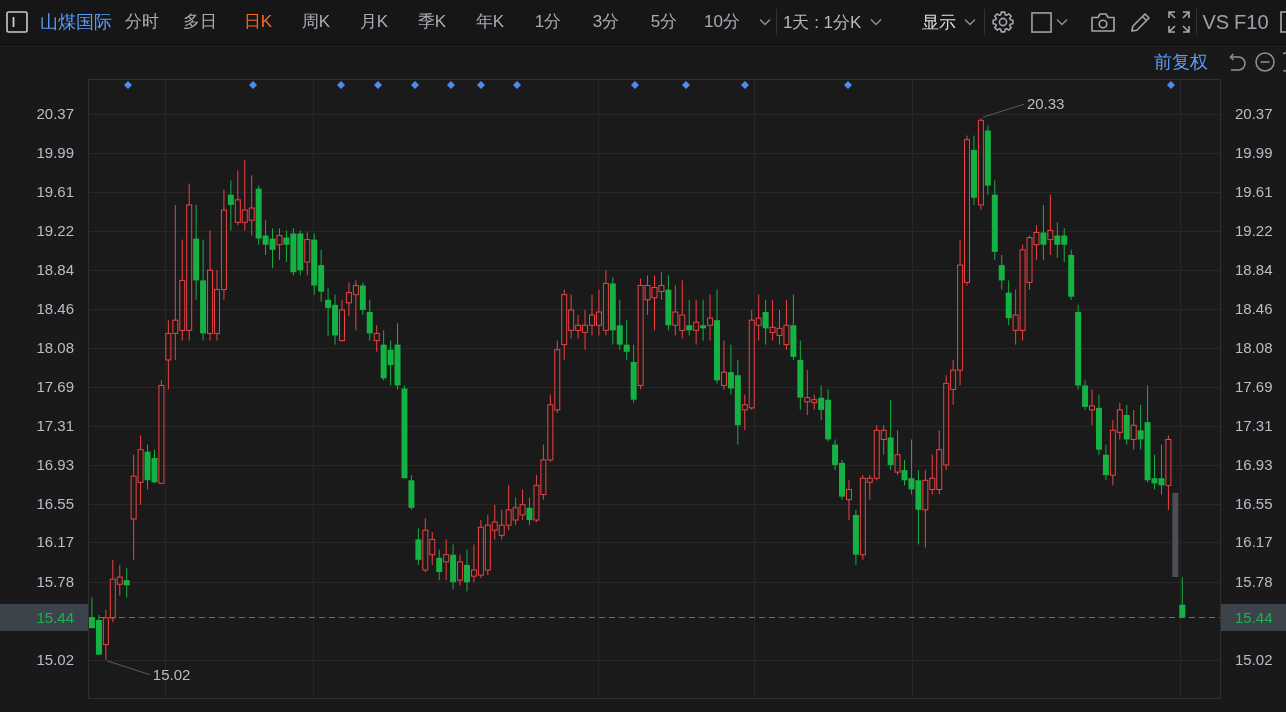 Image resolution: width=1286 pixels, height=712 pixels. What do you see at coordinates (548, 22) in the screenshot?
I see `period-tab: 1分` at bounding box center [548, 22].